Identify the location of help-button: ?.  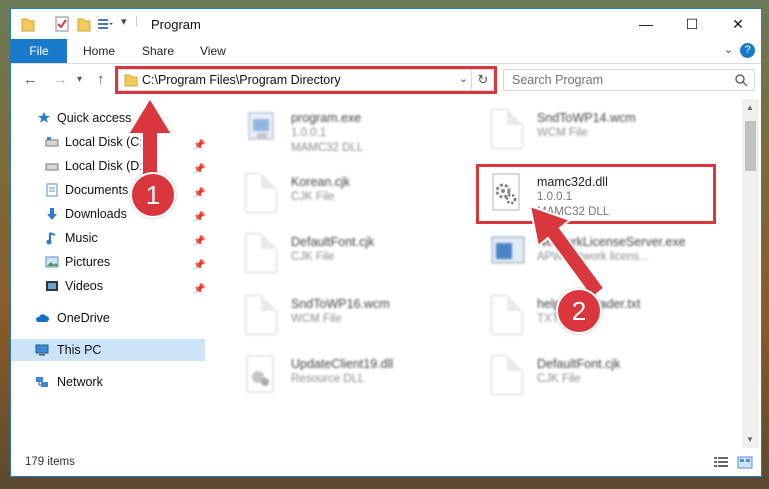
(747, 50).